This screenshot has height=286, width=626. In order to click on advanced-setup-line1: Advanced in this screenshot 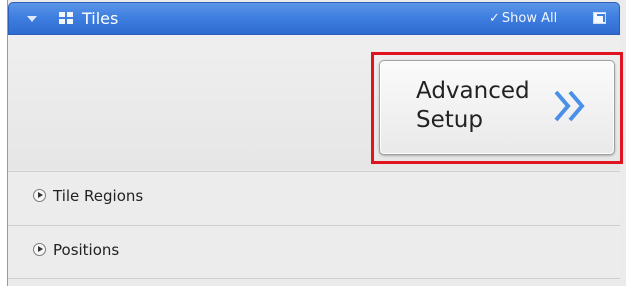, I will do `click(473, 91)`.